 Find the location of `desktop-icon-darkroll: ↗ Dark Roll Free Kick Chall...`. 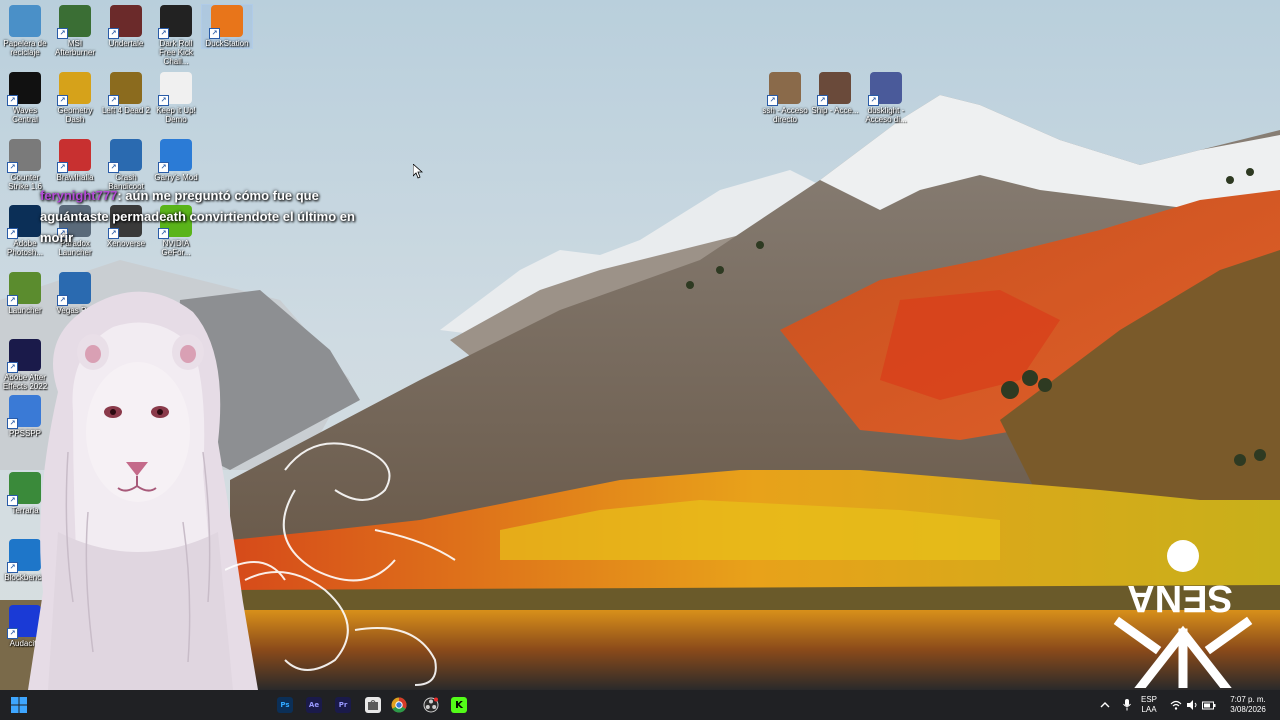

desktop-icon-darkroll: ↗ Dark Roll Free Kick Chall... is located at coordinates (176, 35).